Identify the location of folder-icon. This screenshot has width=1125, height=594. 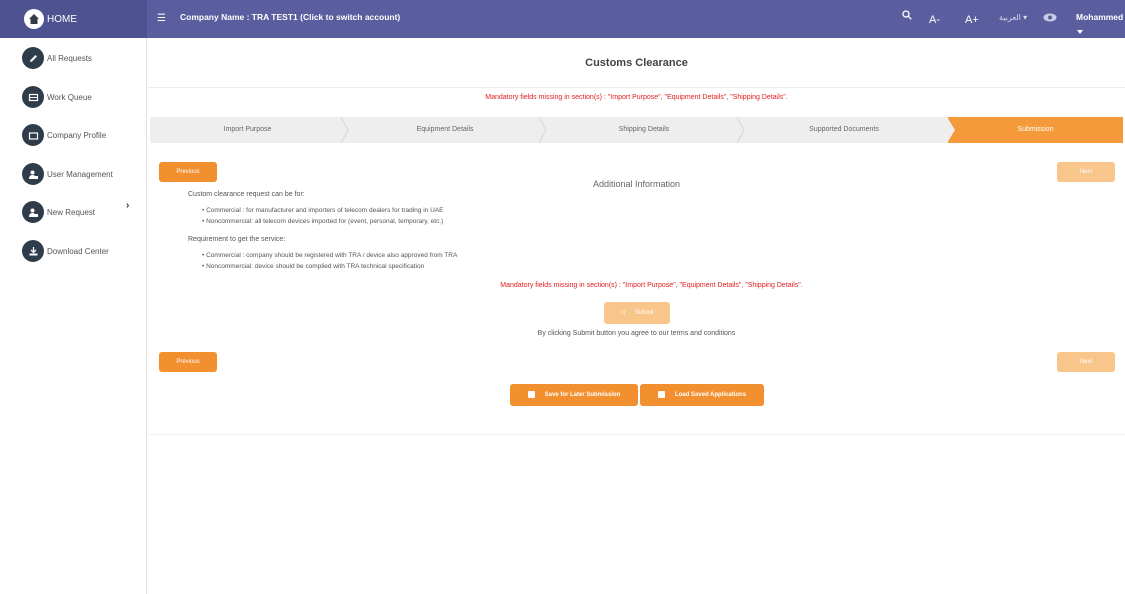
(33, 135).